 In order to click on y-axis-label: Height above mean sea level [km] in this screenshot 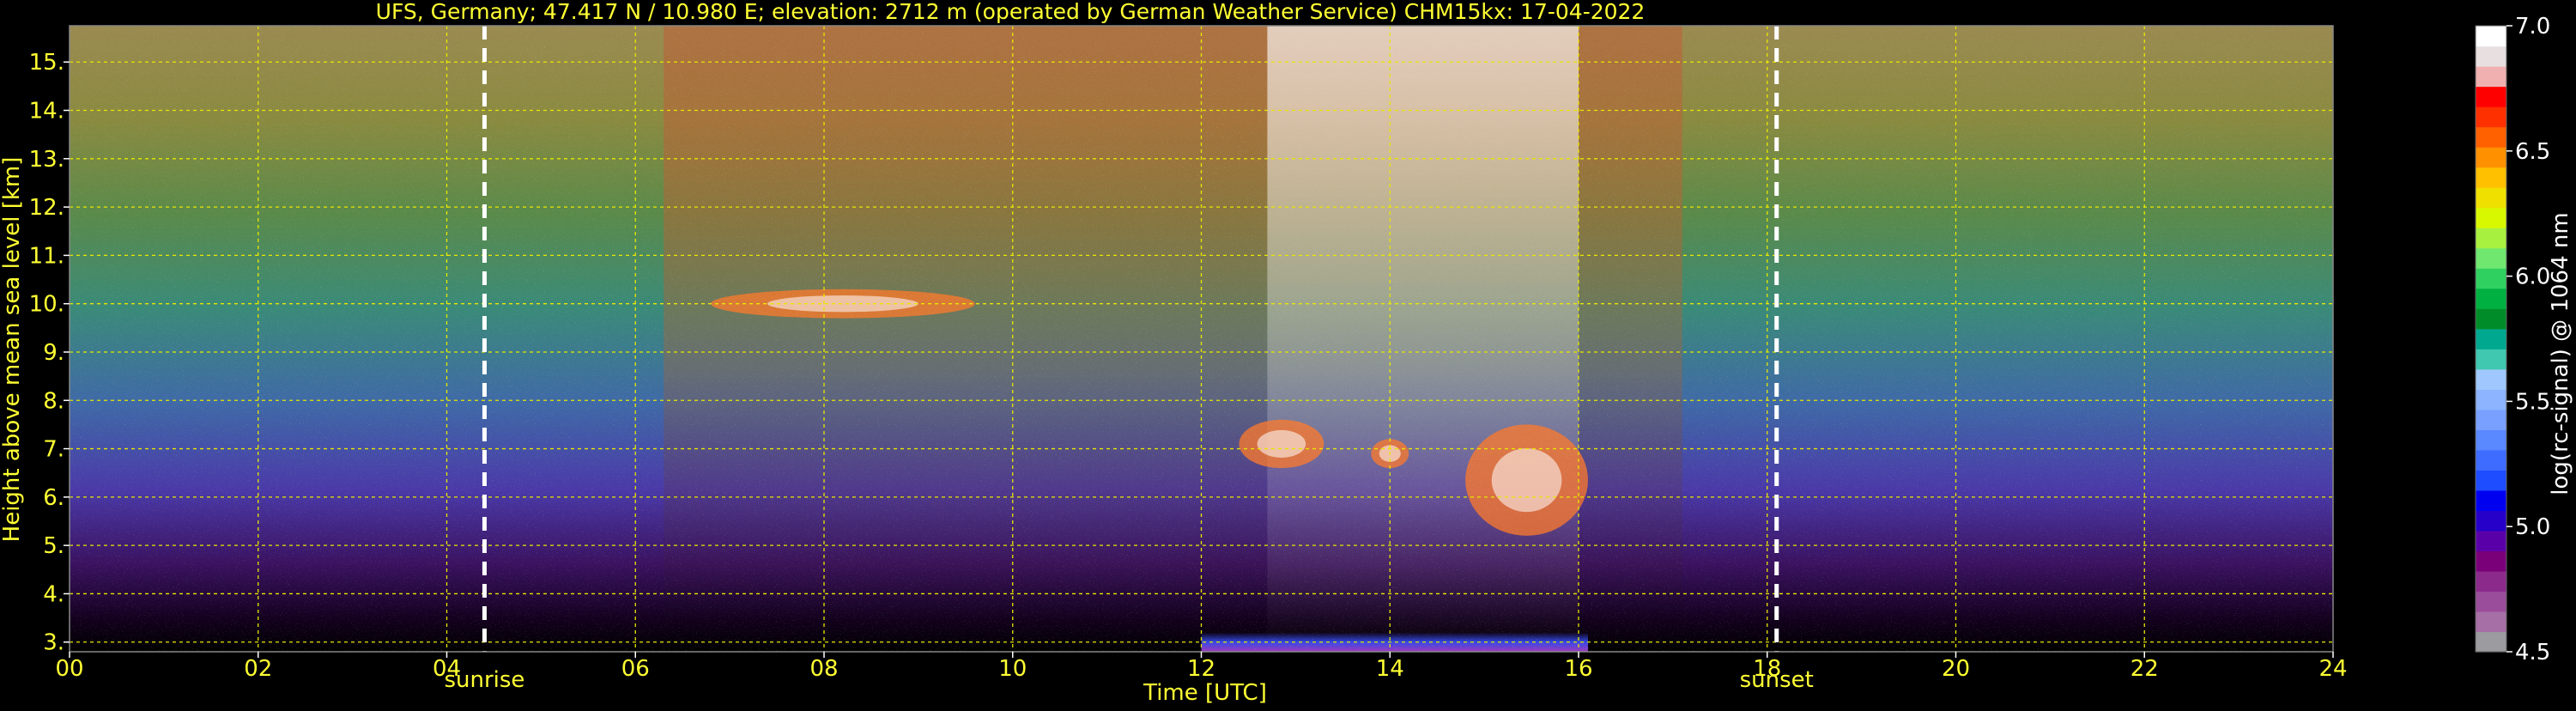, I will do `click(12, 350)`.